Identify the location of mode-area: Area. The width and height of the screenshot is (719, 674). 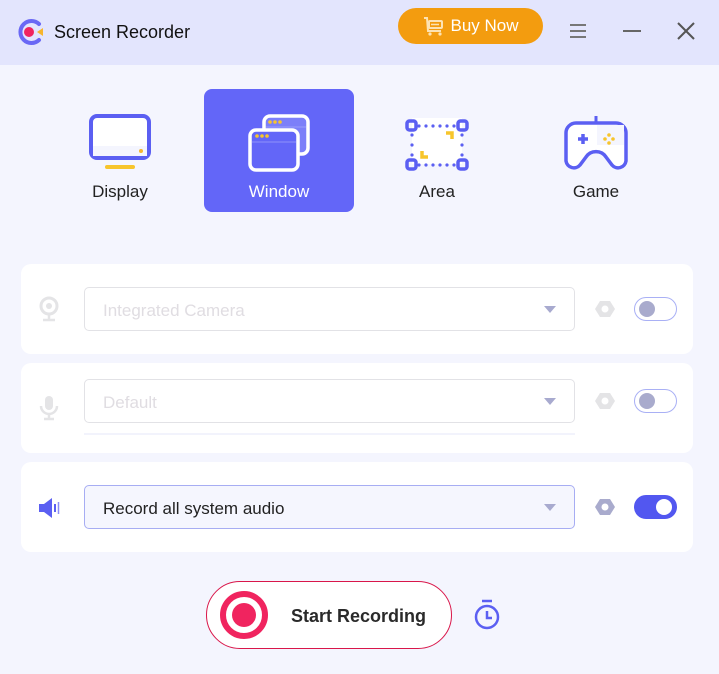
(437, 150).